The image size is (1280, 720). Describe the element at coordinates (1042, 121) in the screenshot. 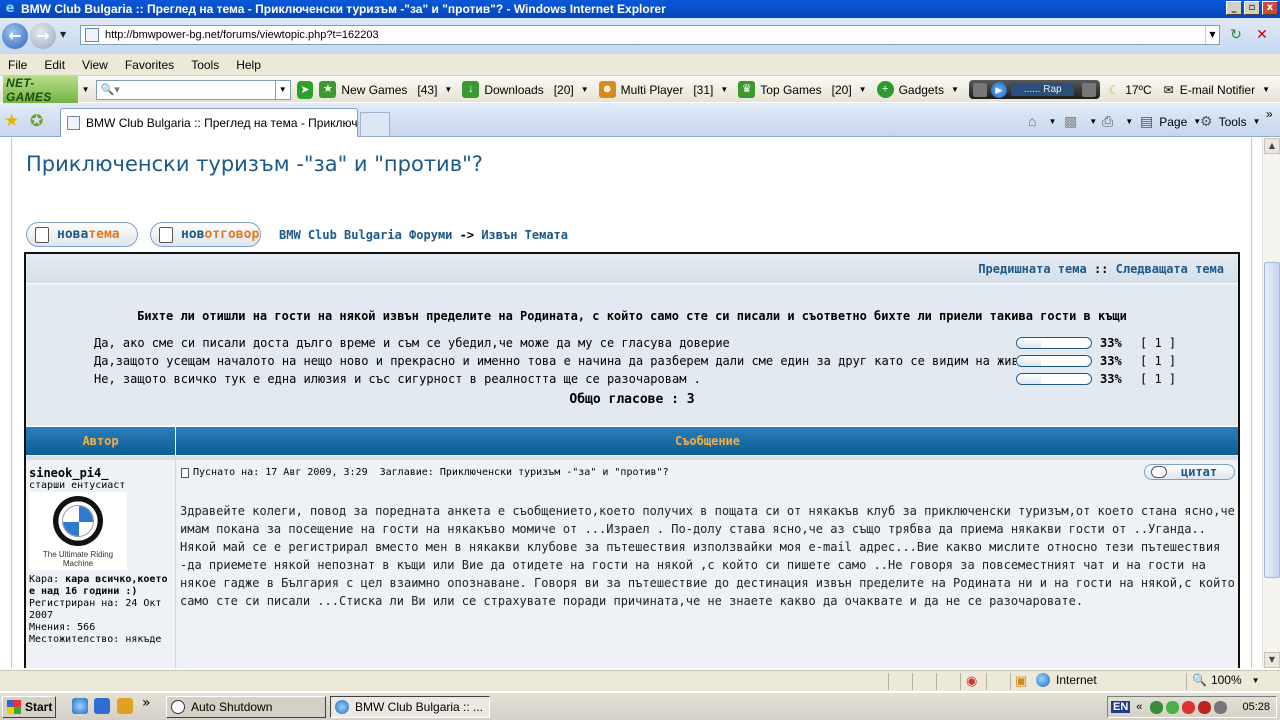

I see `home-button: ⌂ ▼` at that location.